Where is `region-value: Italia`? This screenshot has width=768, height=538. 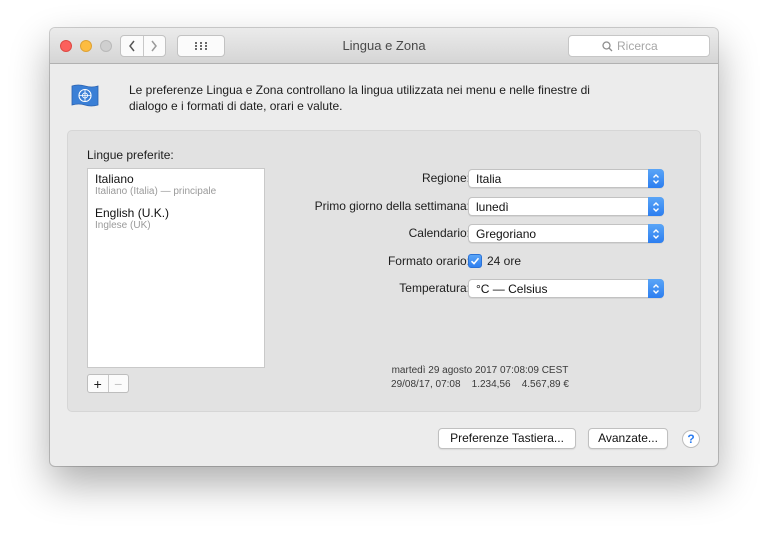 region-value: Italia is located at coordinates (489, 179).